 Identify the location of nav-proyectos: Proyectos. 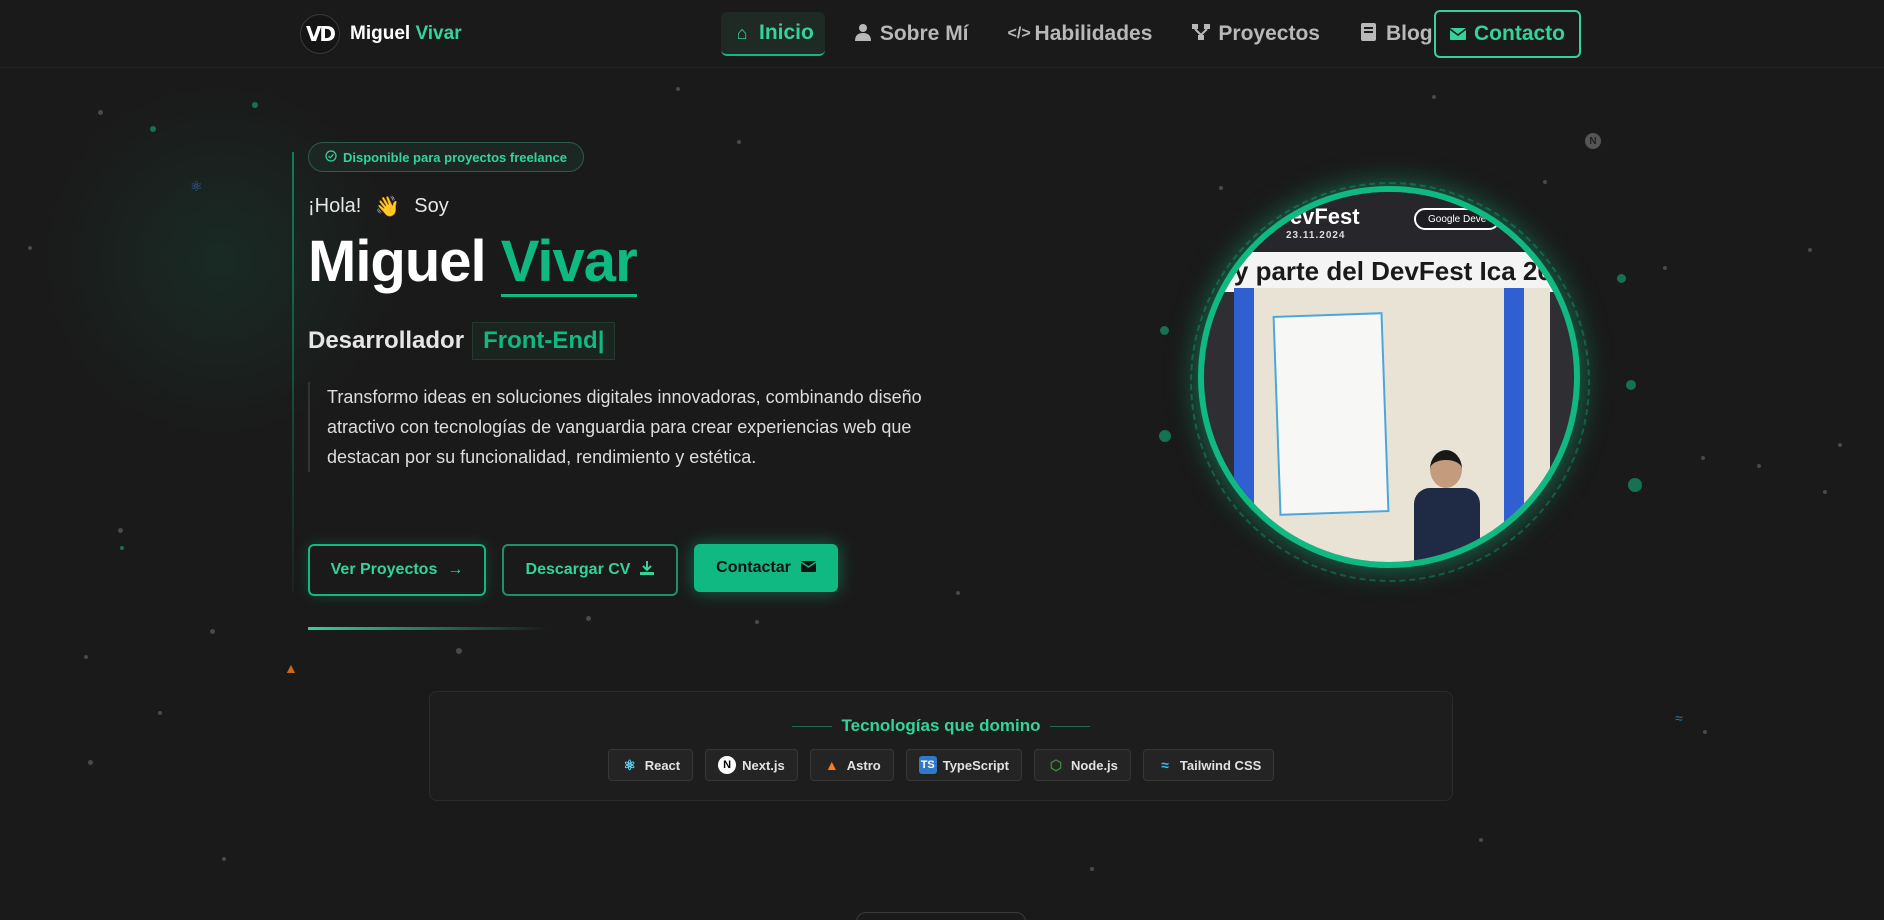
(1255, 34).